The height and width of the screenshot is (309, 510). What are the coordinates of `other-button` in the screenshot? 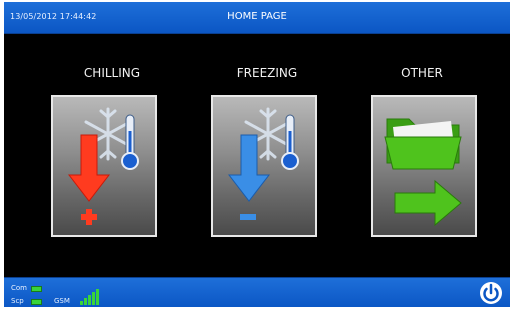 It's located at (424, 166).